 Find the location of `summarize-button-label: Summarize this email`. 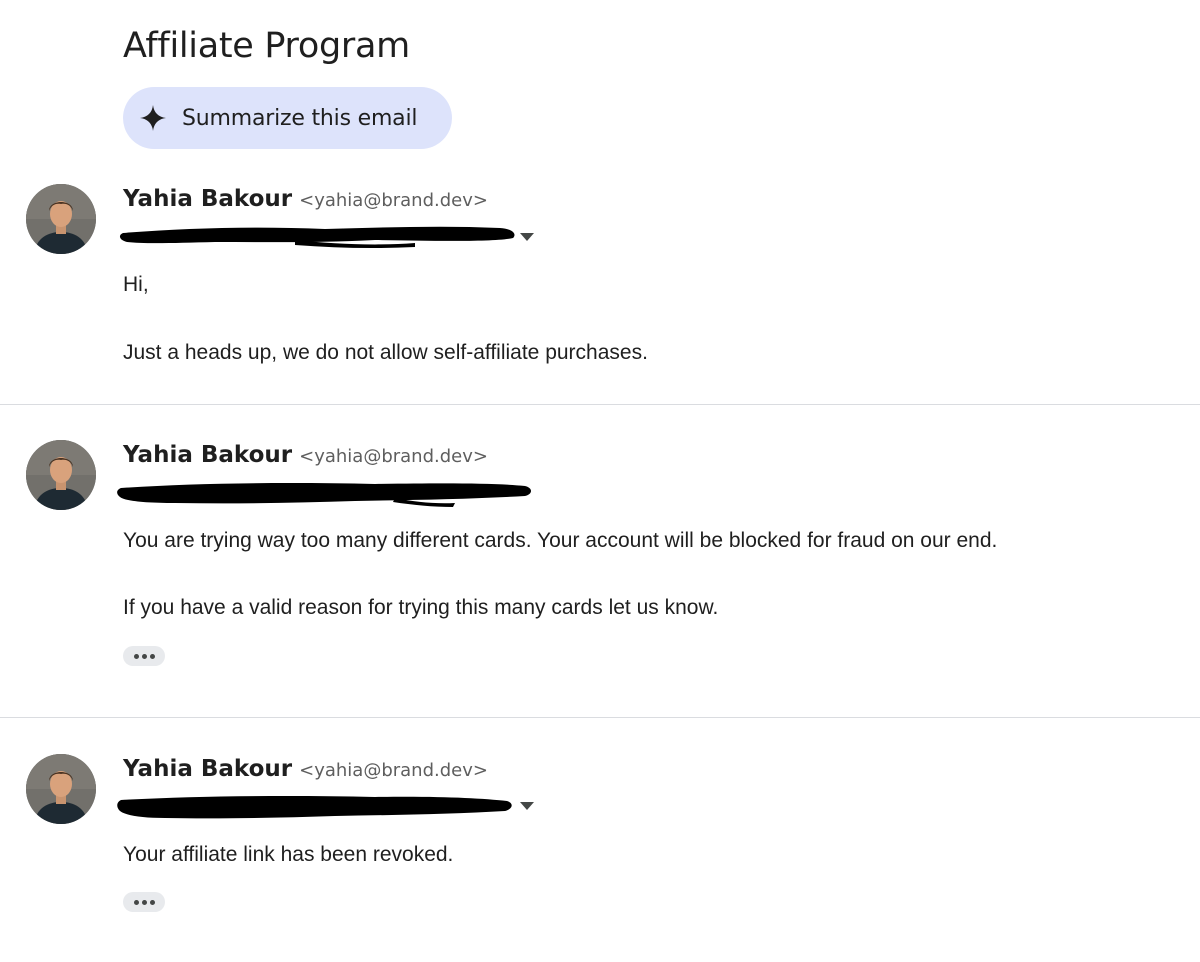

summarize-button-label: Summarize this email is located at coordinates (300, 118).